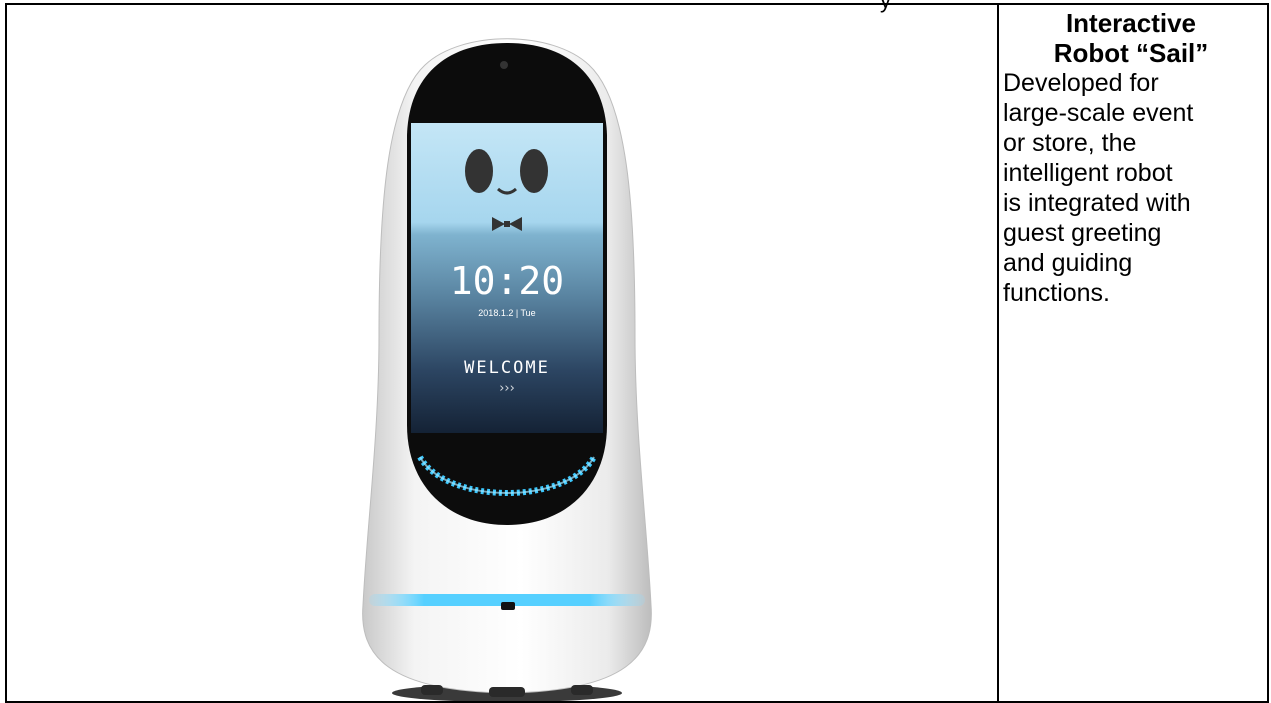  I want to click on product-title: Interactive Robot “Sail”, so click(1134, 38).